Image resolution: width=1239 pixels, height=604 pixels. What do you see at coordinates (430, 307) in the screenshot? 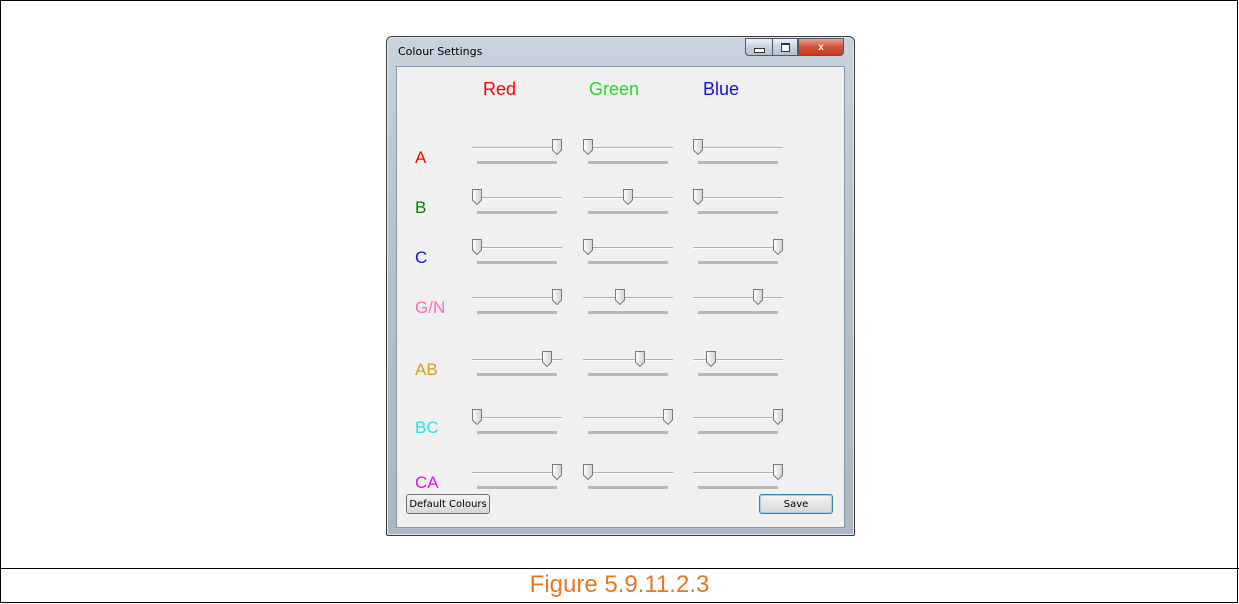
I see `row-label-g-n: G/N` at bounding box center [430, 307].